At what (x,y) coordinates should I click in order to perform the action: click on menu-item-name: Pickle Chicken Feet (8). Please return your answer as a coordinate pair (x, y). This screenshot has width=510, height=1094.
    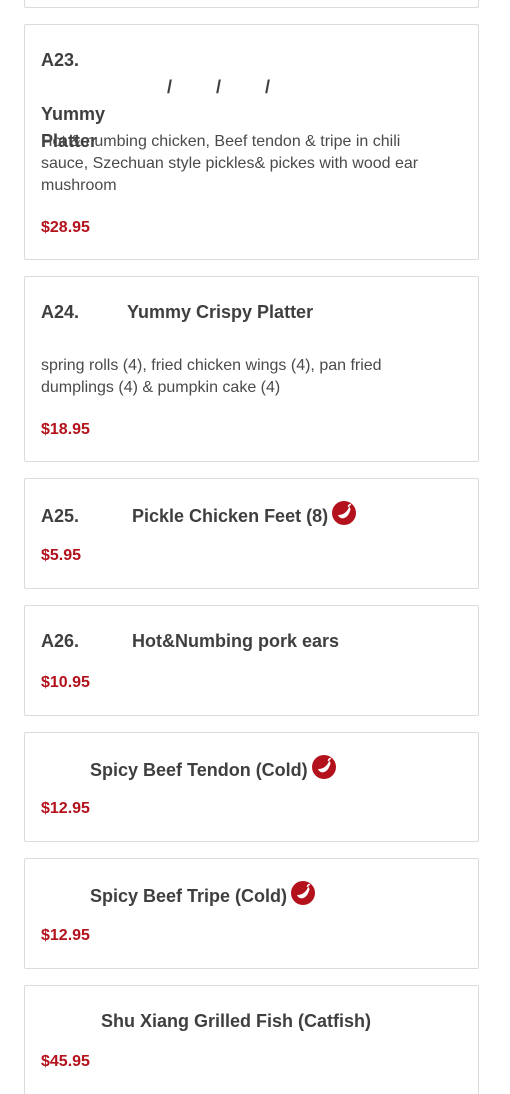
    Looking at the image, I should click on (230, 516).